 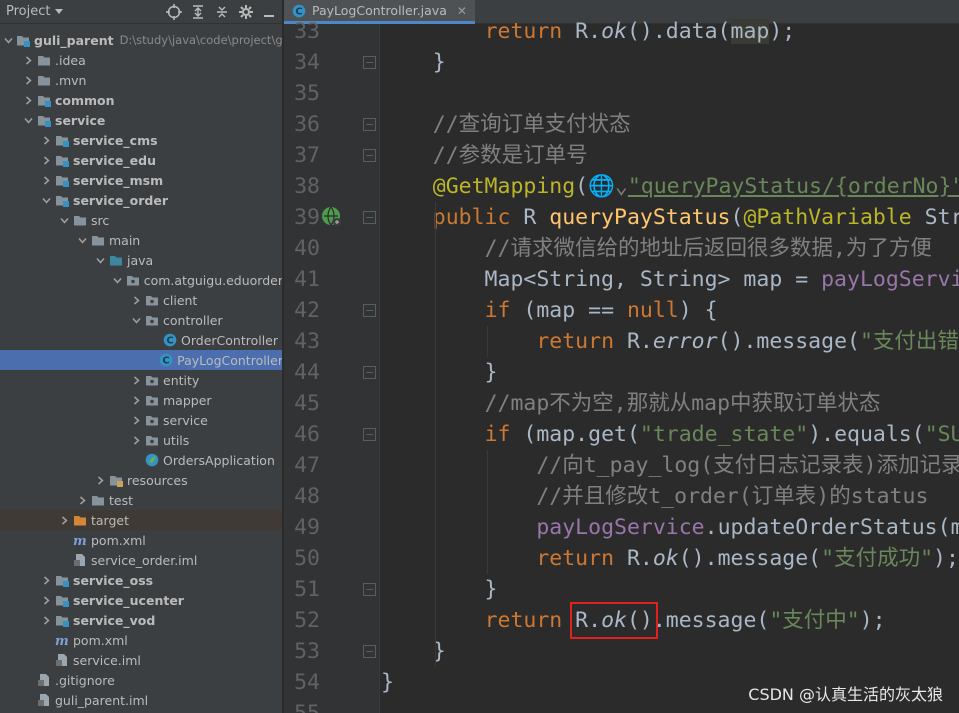 I want to click on code-line: 37 //参数是订单号, so click(x=621, y=155).